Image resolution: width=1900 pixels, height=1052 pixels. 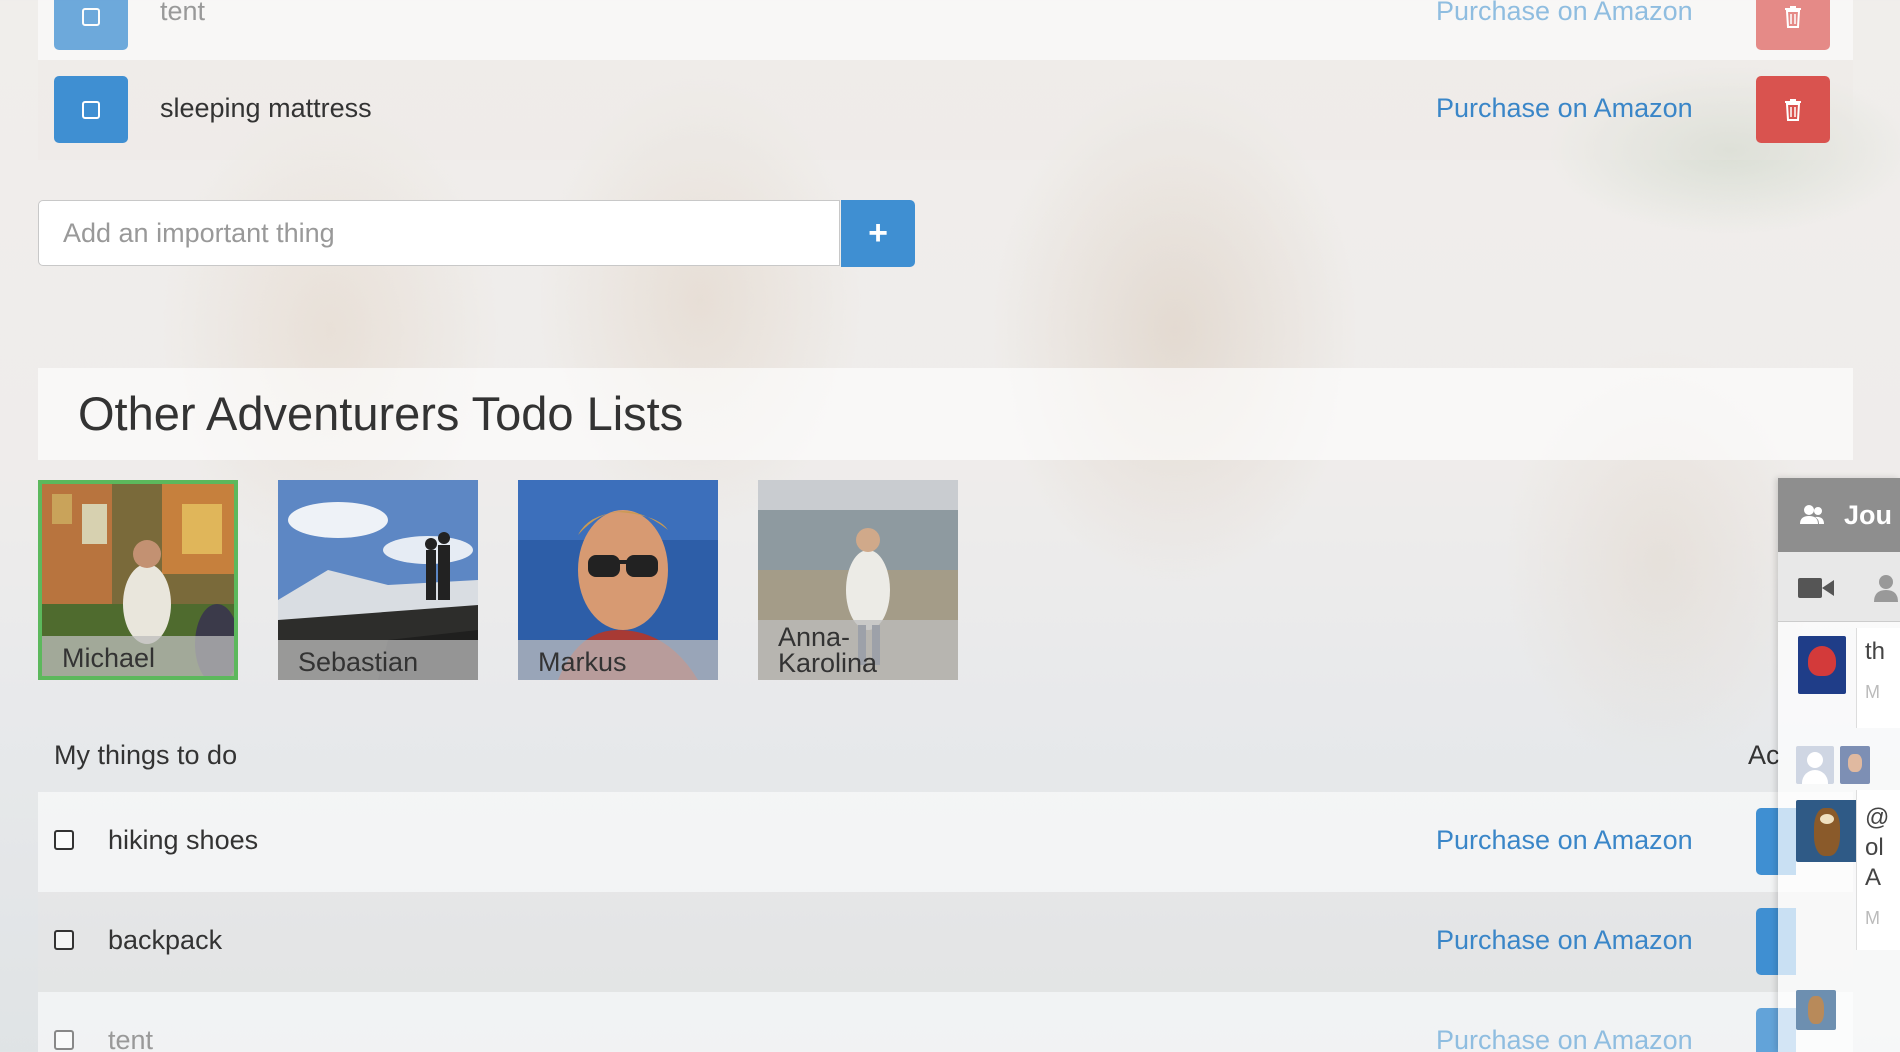 I want to click on todo-row: tent Purchase on Amazon, so click(x=945, y=30).